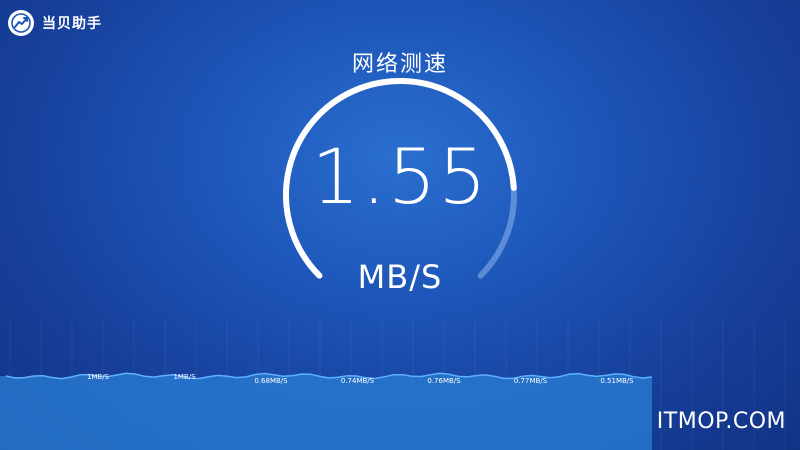  What do you see at coordinates (72, 24) in the screenshot?
I see `app-name: 当贝助手` at bounding box center [72, 24].